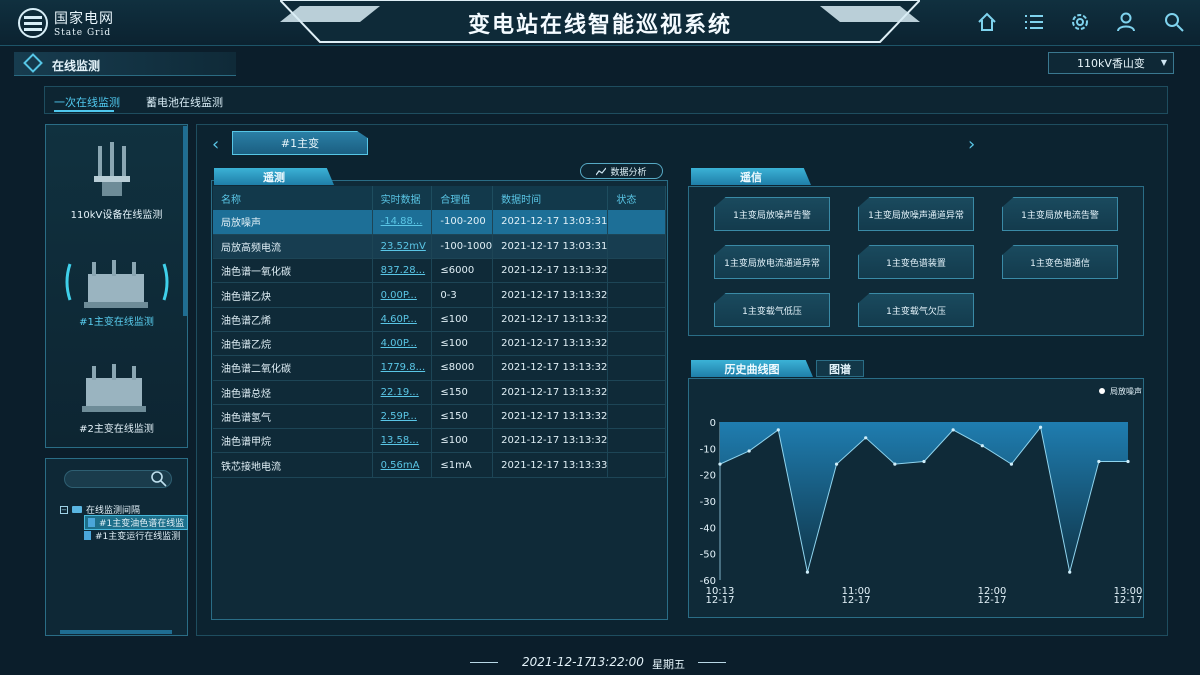 Image resolution: width=1200 pixels, height=675 pixels. Describe the element at coordinates (439, 417) in the screenshot. I see `table-row: 油色谱氢气 2.59P... ≤150 2021-12-17 13:13:32` at that location.